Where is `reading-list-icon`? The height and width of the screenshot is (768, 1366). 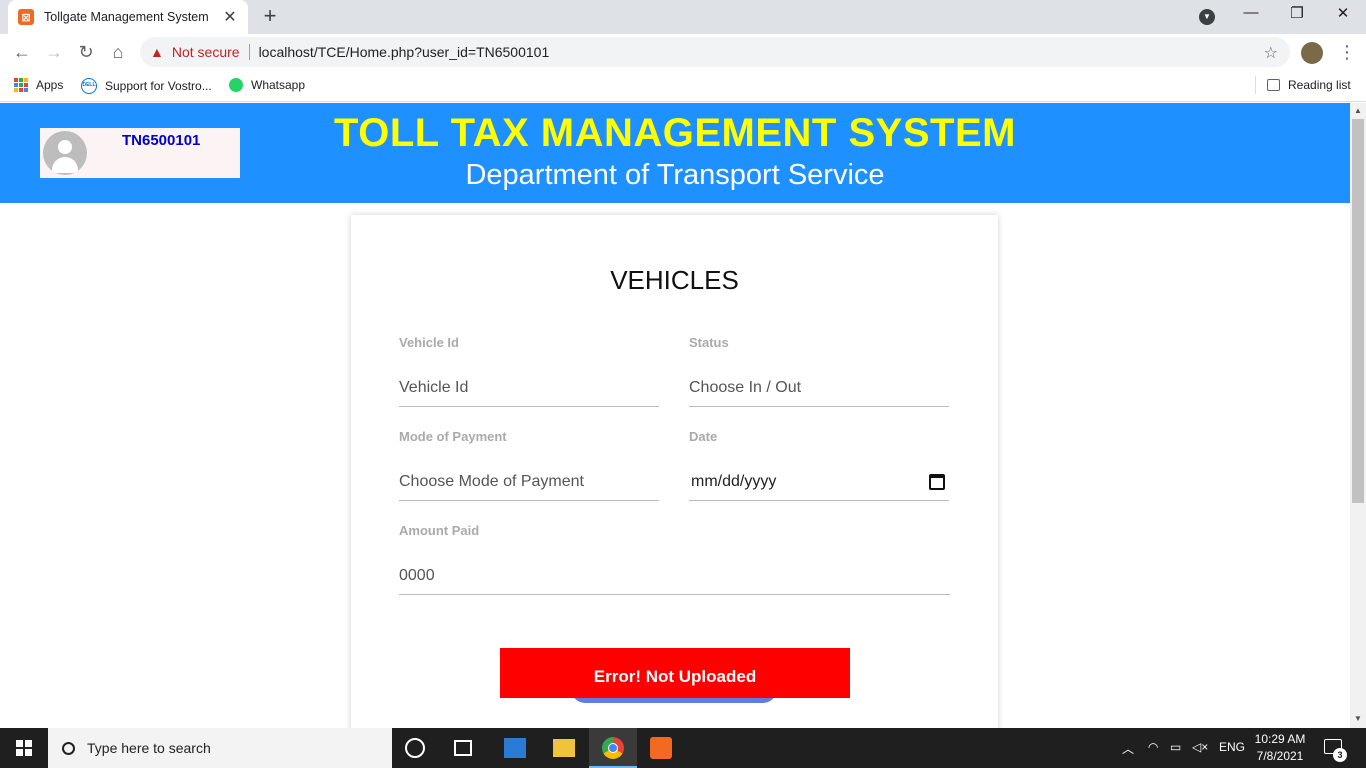
reading-list-icon is located at coordinates (1273, 85).